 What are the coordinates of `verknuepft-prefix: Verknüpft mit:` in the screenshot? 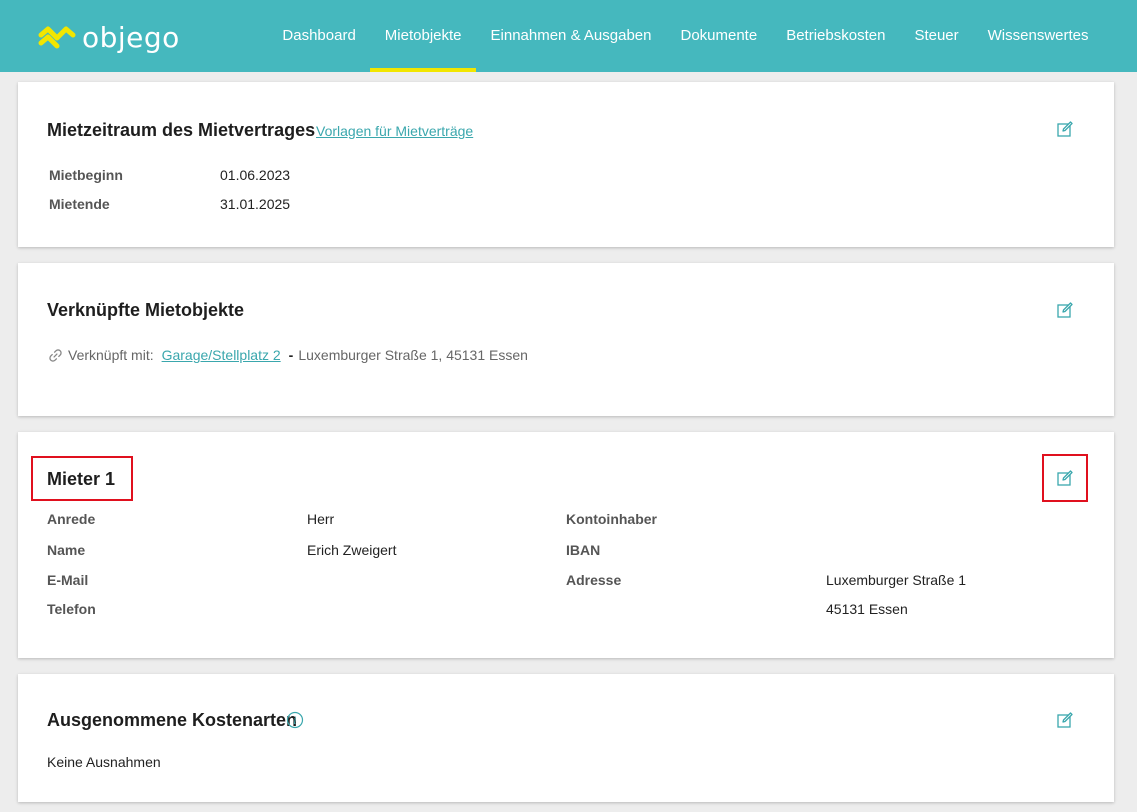 It's located at (111, 355).